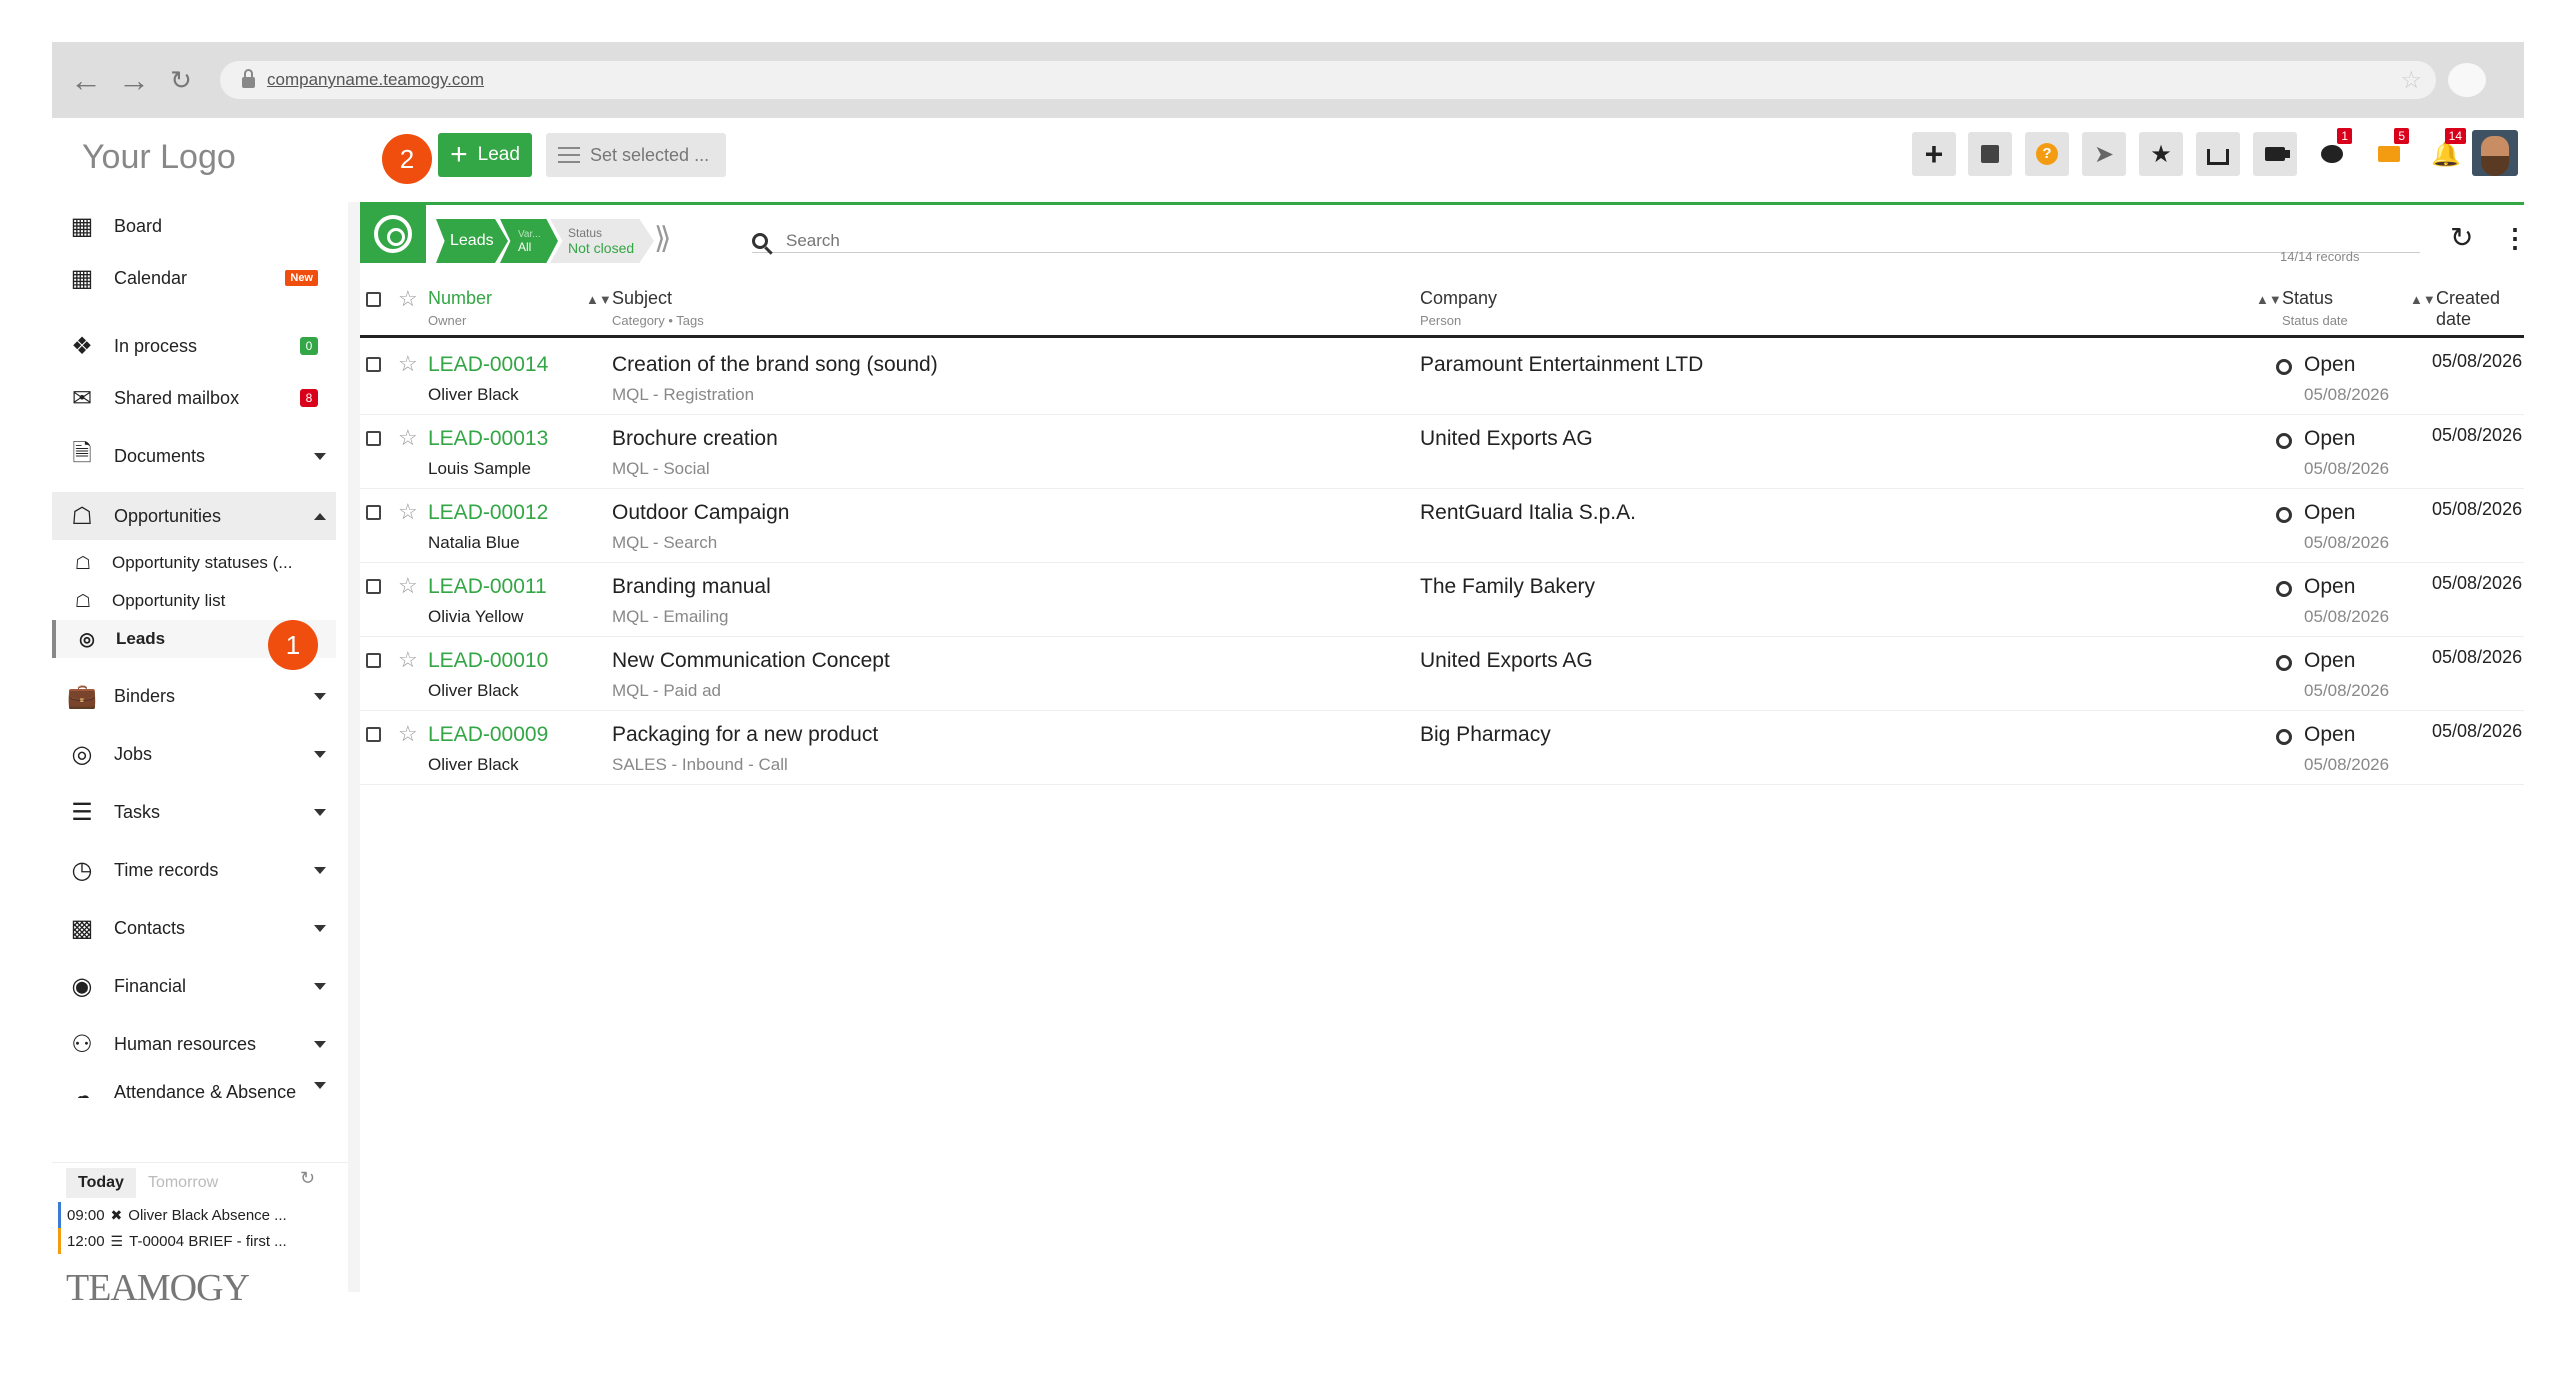 The width and height of the screenshot is (2560, 1393). Describe the element at coordinates (498, 154) in the screenshot. I see `add-lead-label: Lead` at that location.